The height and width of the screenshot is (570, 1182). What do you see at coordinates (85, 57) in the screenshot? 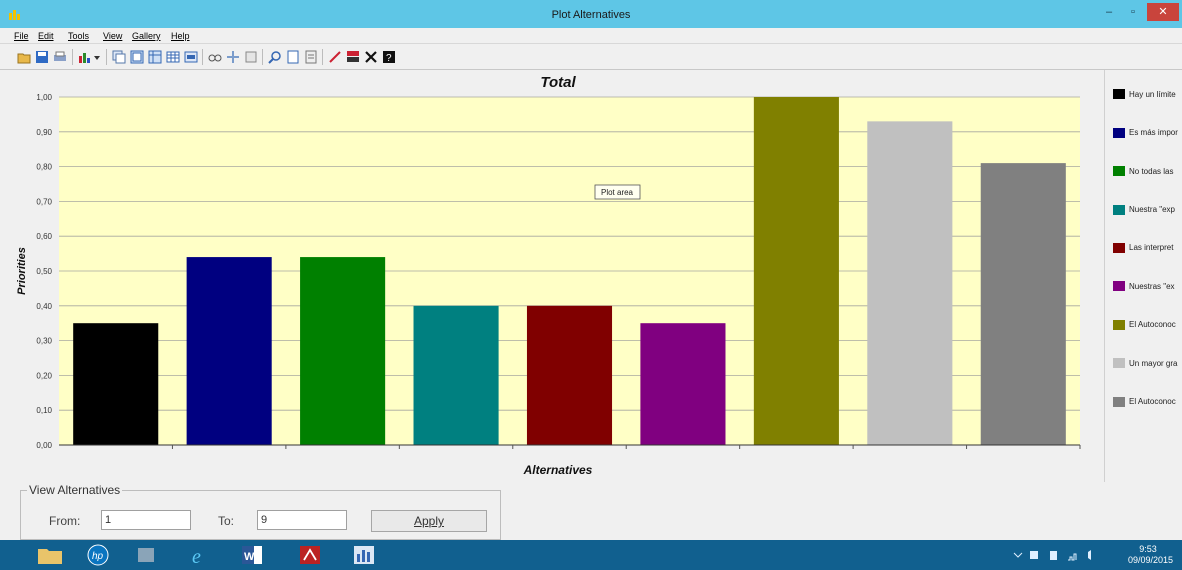
I see `chart-type-icon` at bounding box center [85, 57].